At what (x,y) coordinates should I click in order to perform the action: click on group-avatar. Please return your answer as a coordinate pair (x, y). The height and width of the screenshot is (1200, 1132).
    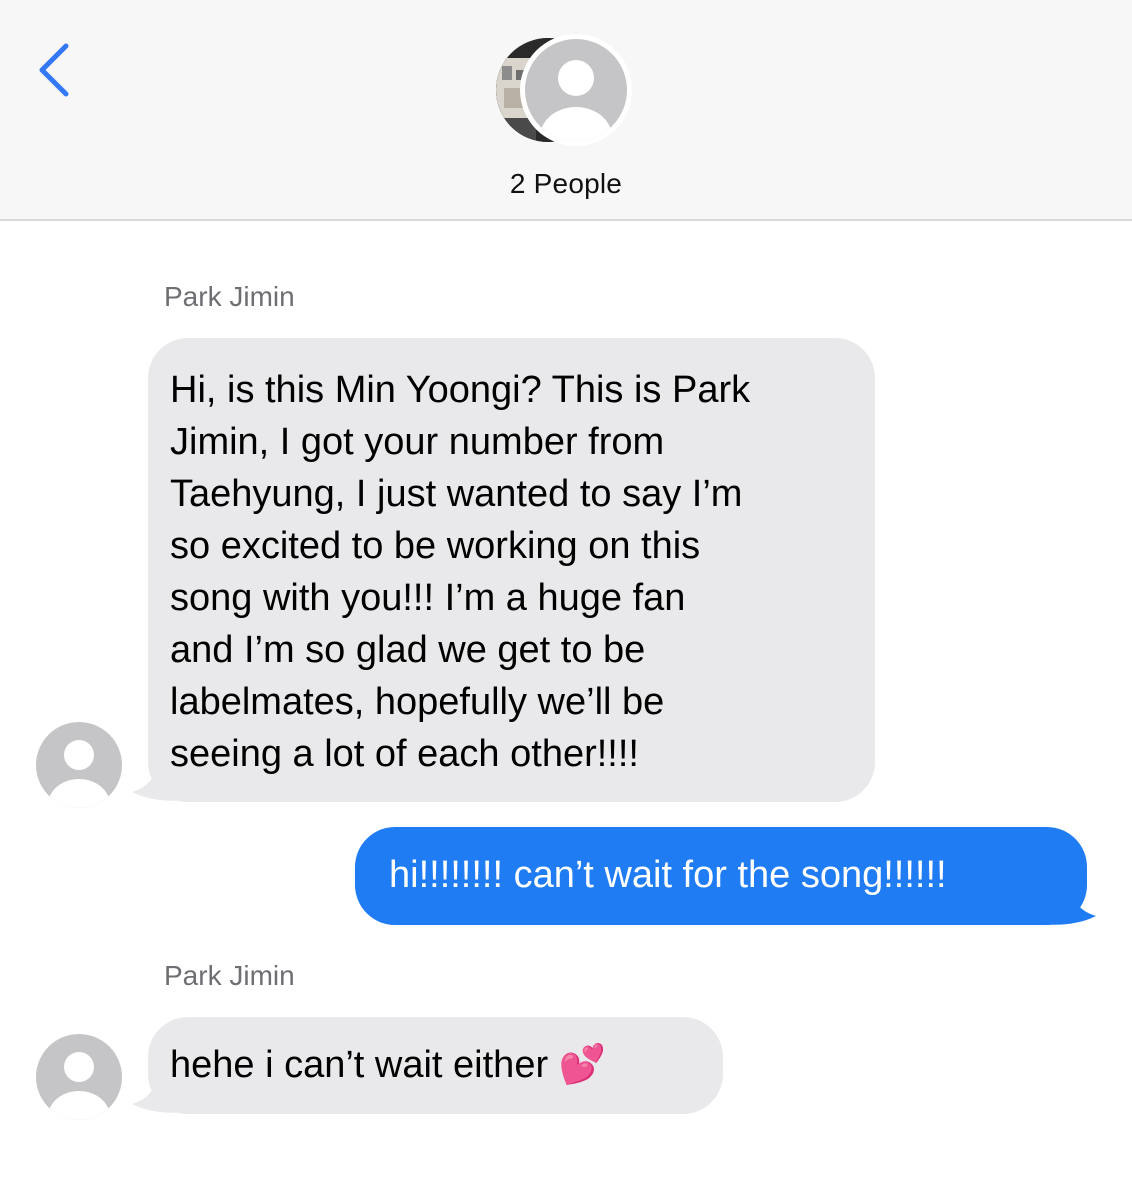
    Looking at the image, I should click on (566, 90).